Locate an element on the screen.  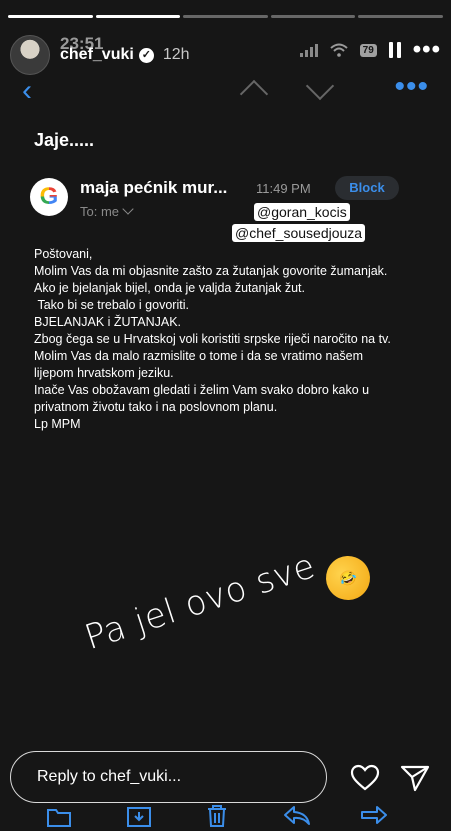
reply-field is located at coordinates (168, 777).